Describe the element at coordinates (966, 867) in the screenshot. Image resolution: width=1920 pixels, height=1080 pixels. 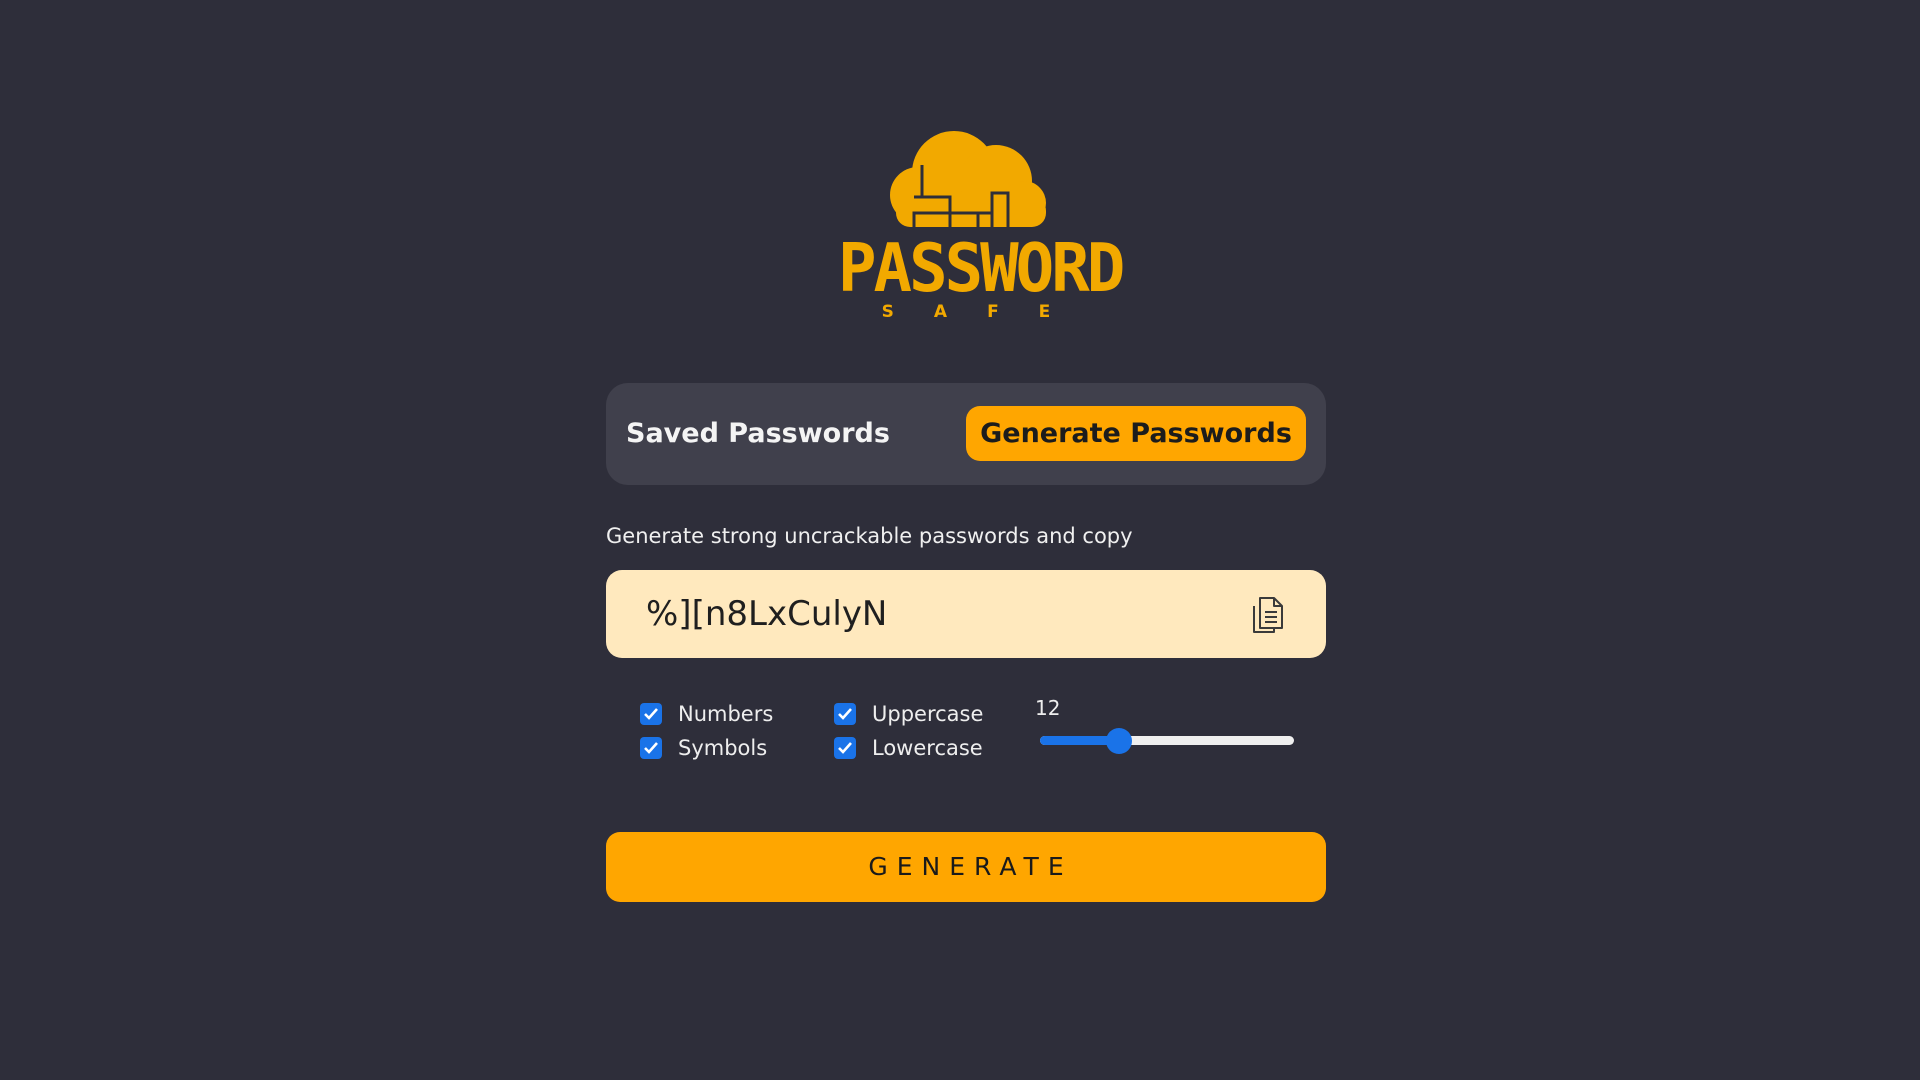
I see `generate-button: GENERATE` at that location.